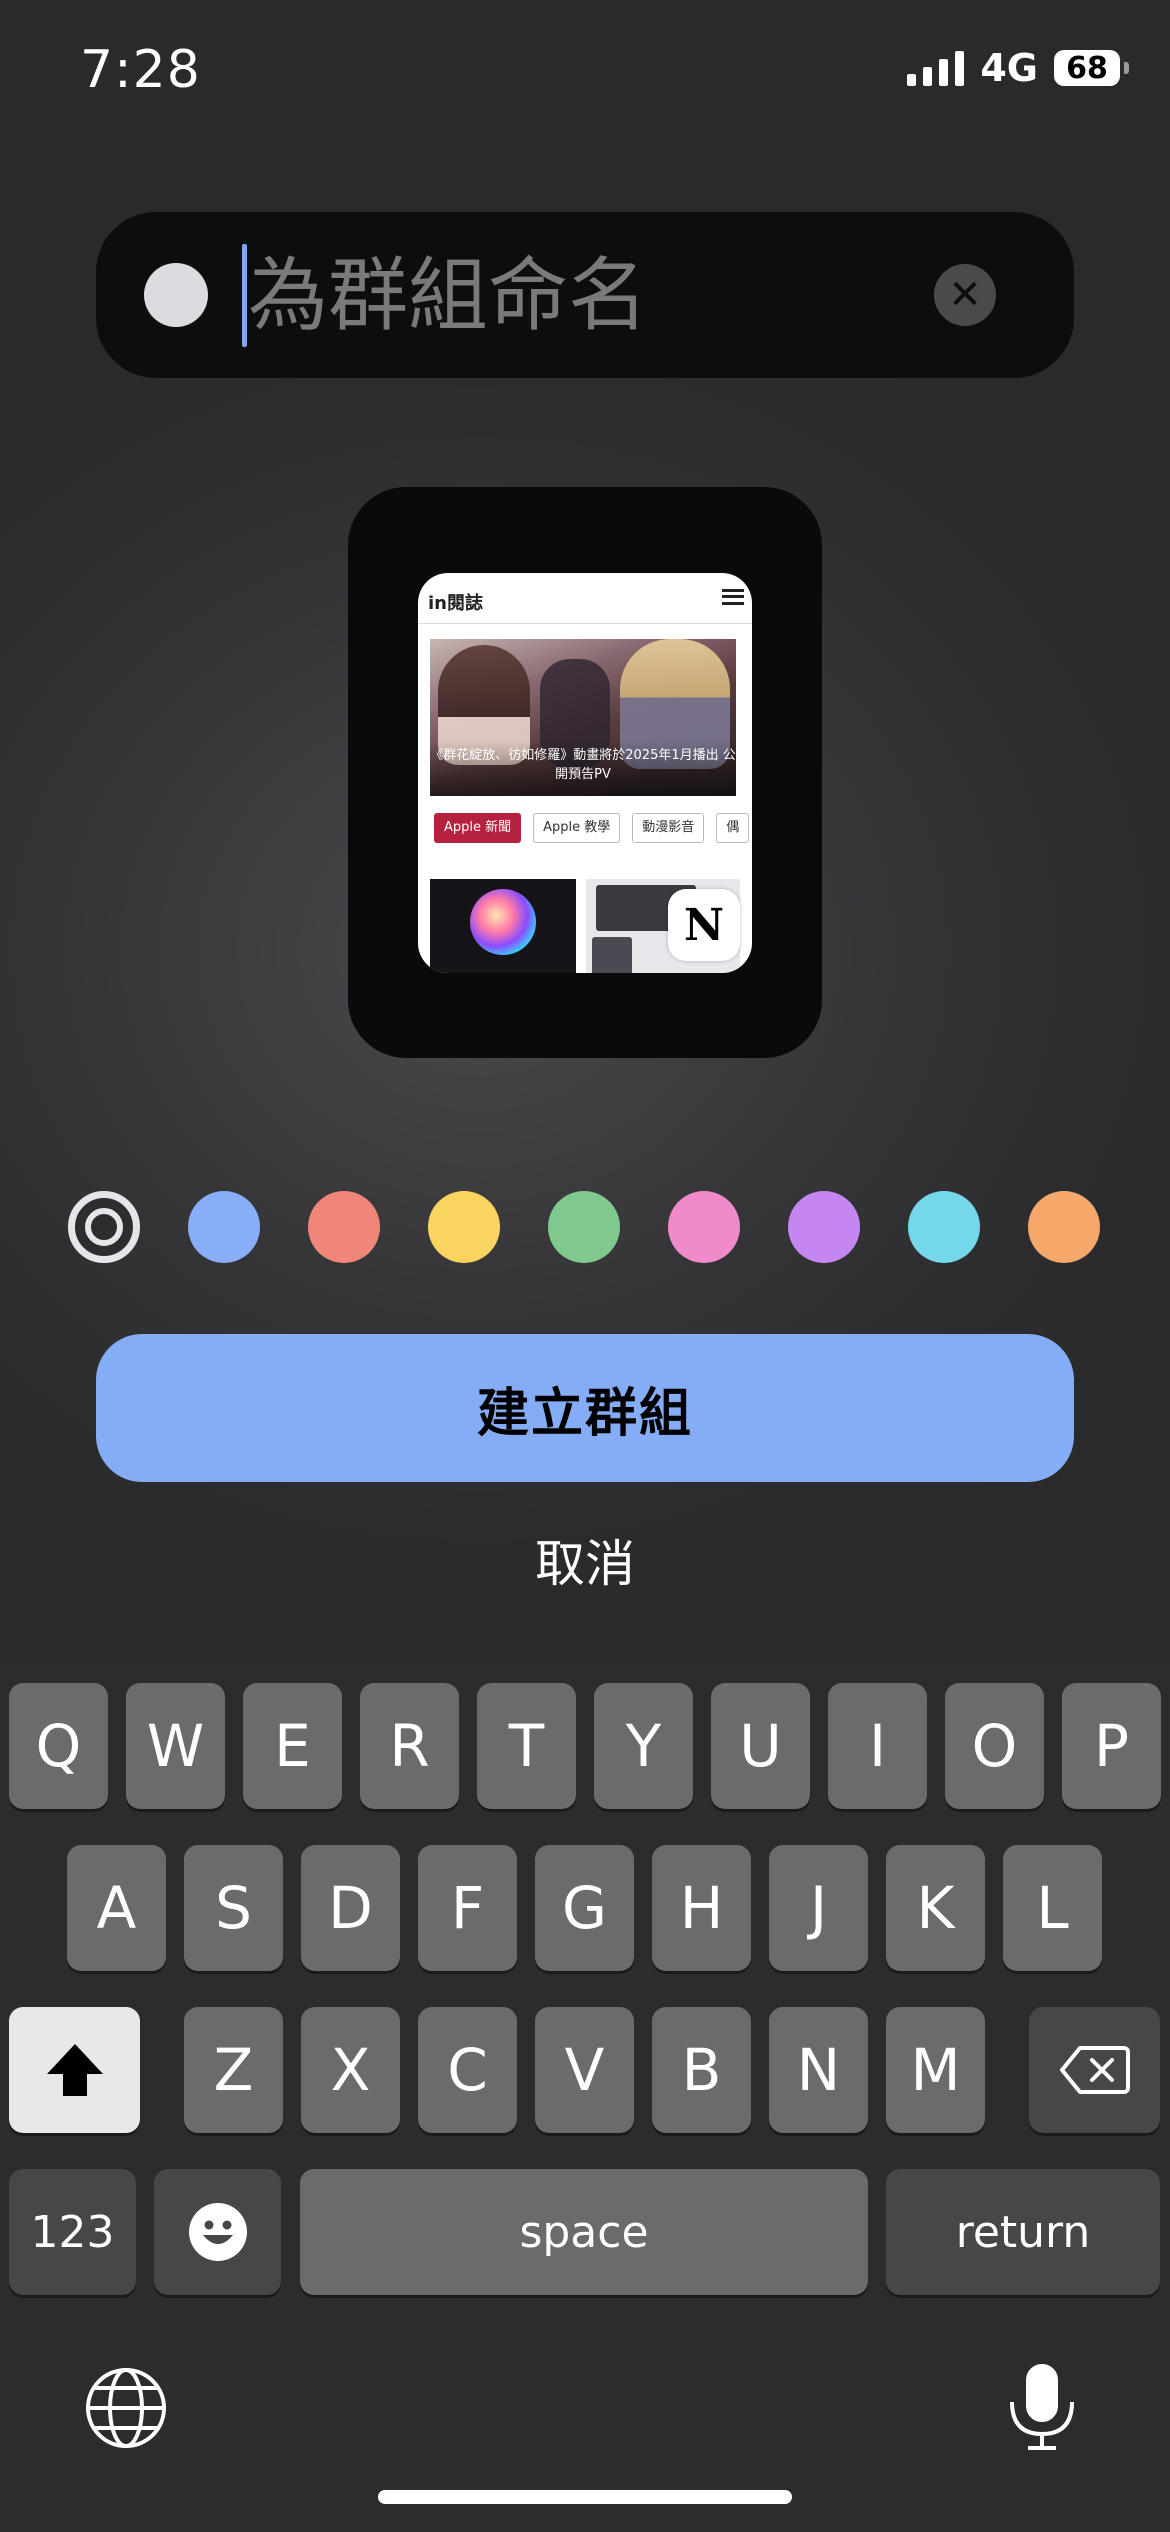 This screenshot has height=2532, width=1170. I want to click on emoji-key, so click(217, 2232).